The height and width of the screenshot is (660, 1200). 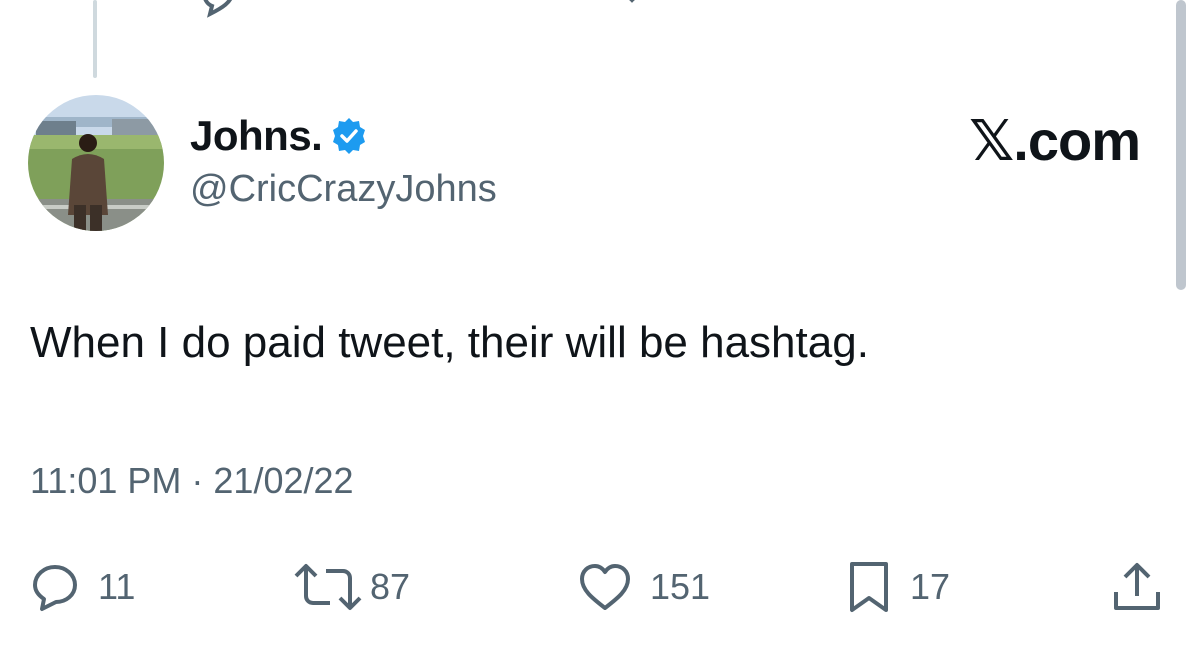 What do you see at coordinates (117, 586) in the screenshot?
I see `reply-count: 11` at bounding box center [117, 586].